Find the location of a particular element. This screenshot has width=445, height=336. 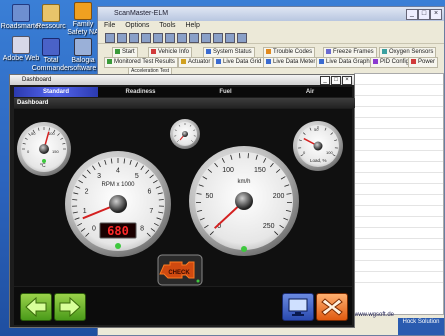

tab-live-data-grid: Live Data Grid is located at coordinates (239, 62).